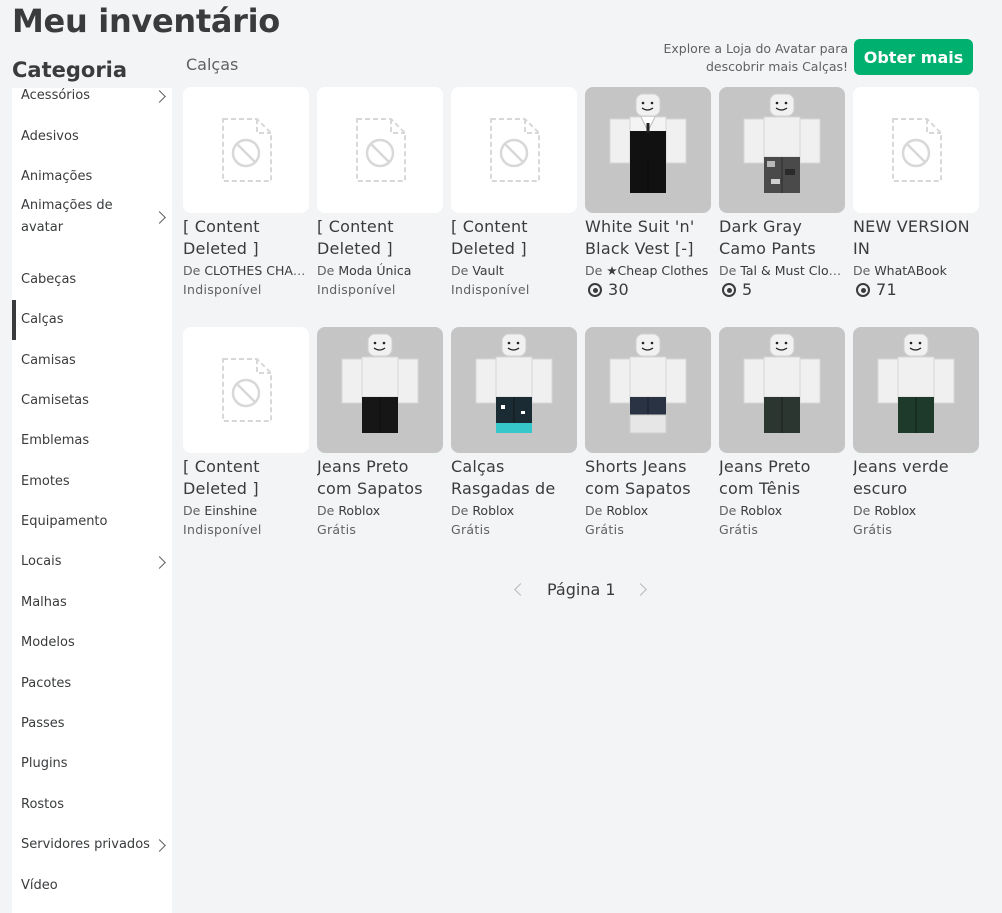 The image size is (1002, 913). Describe the element at coordinates (92, 280) in the screenshot. I see `sidebar-item: Cabeças` at that location.